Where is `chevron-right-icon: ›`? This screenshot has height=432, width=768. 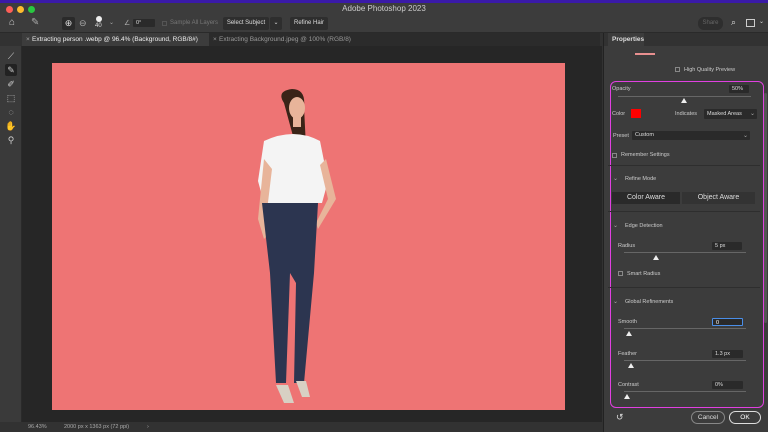
chevron-right-icon: › is located at coordinates (148, 427).